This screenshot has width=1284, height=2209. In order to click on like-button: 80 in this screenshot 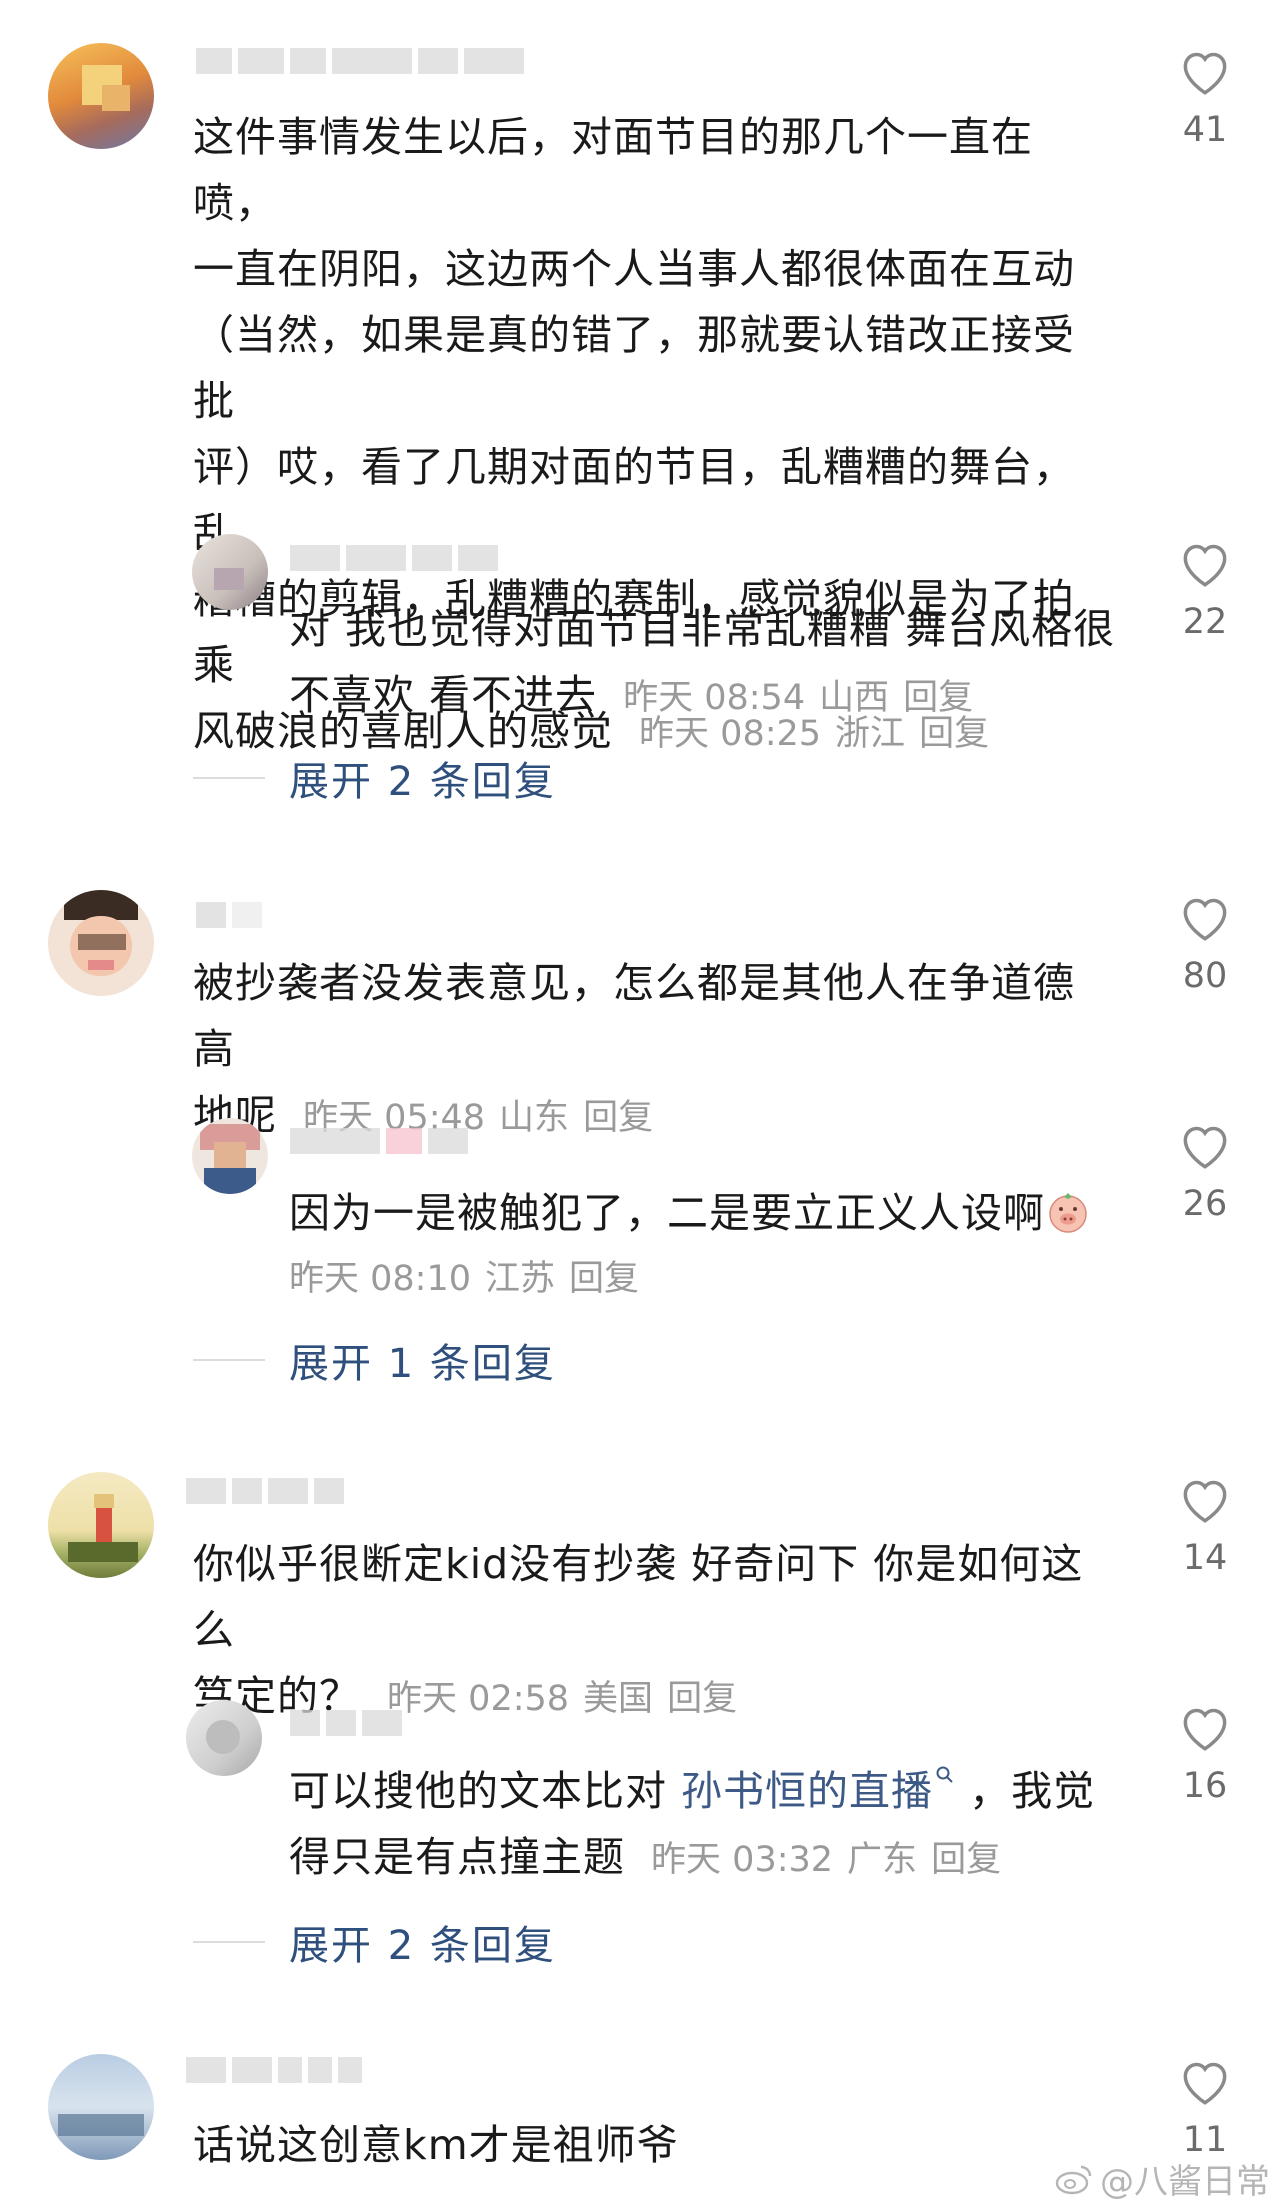, I will do `click(1205, 945)`.